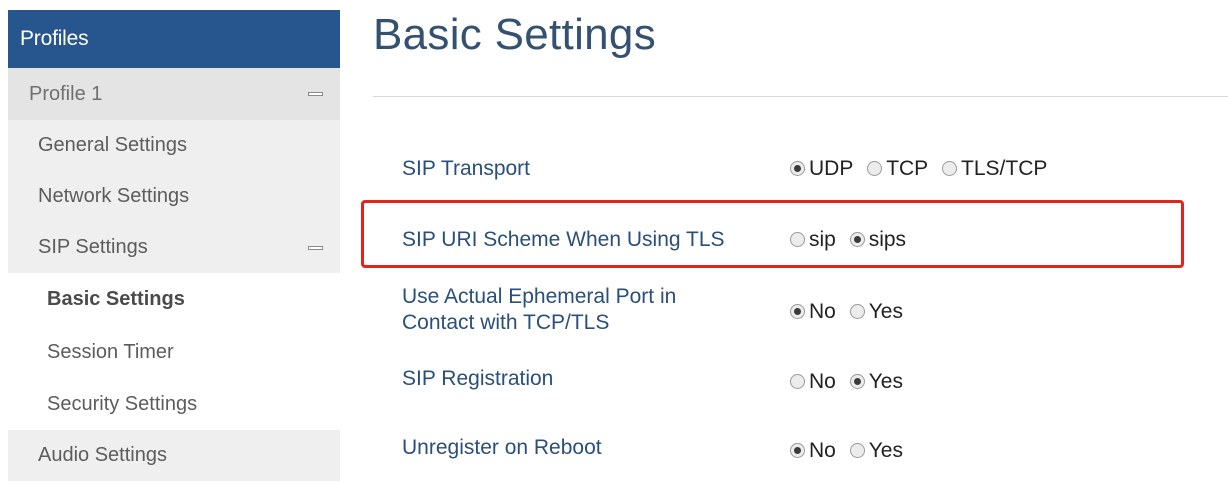 This screenshot has height=485, width=1228. I want to click on sidebar-subitem-basic-settings: Basic Settings, so click(174, 299).